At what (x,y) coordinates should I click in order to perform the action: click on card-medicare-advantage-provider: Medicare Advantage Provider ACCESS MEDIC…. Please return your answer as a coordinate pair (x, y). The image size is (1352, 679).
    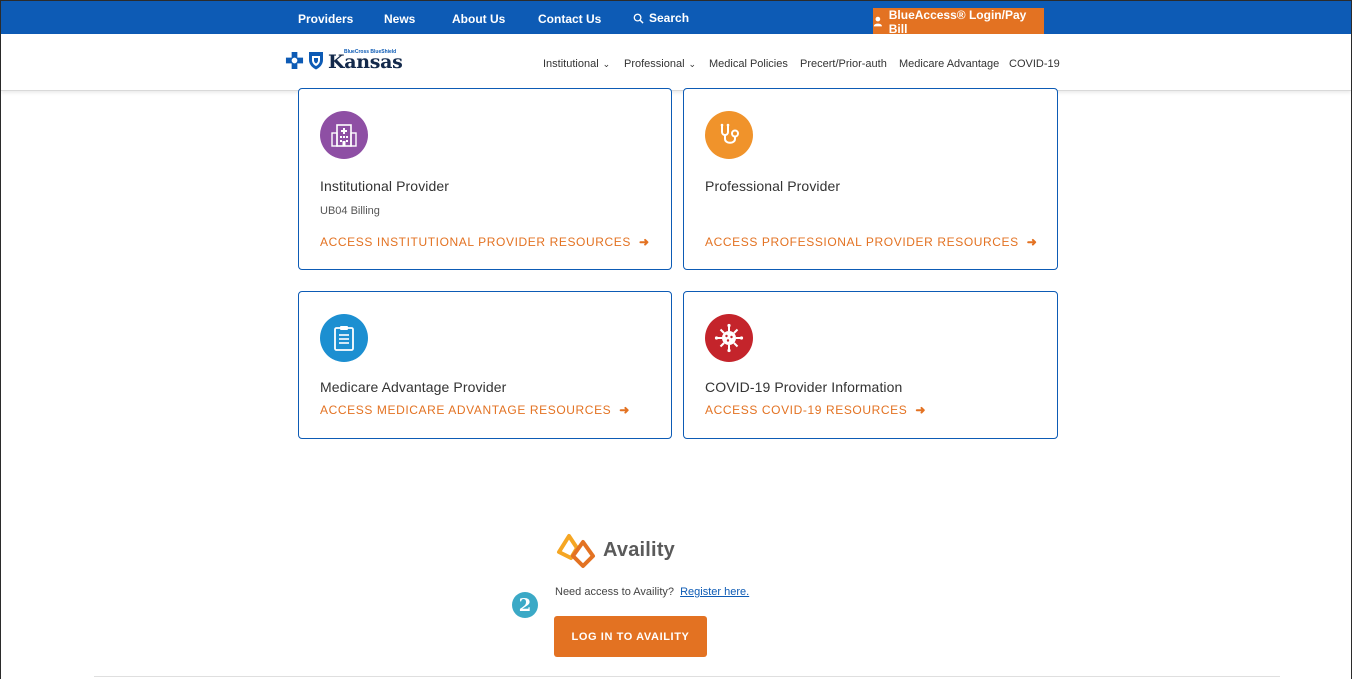
    Looking at the image, I should click on (485, 365).